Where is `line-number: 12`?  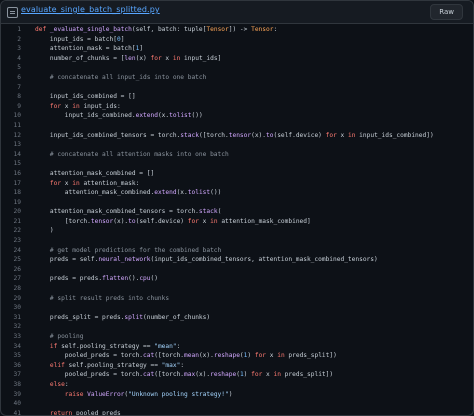 line-number: 12 is located at coordinates (17, 135).